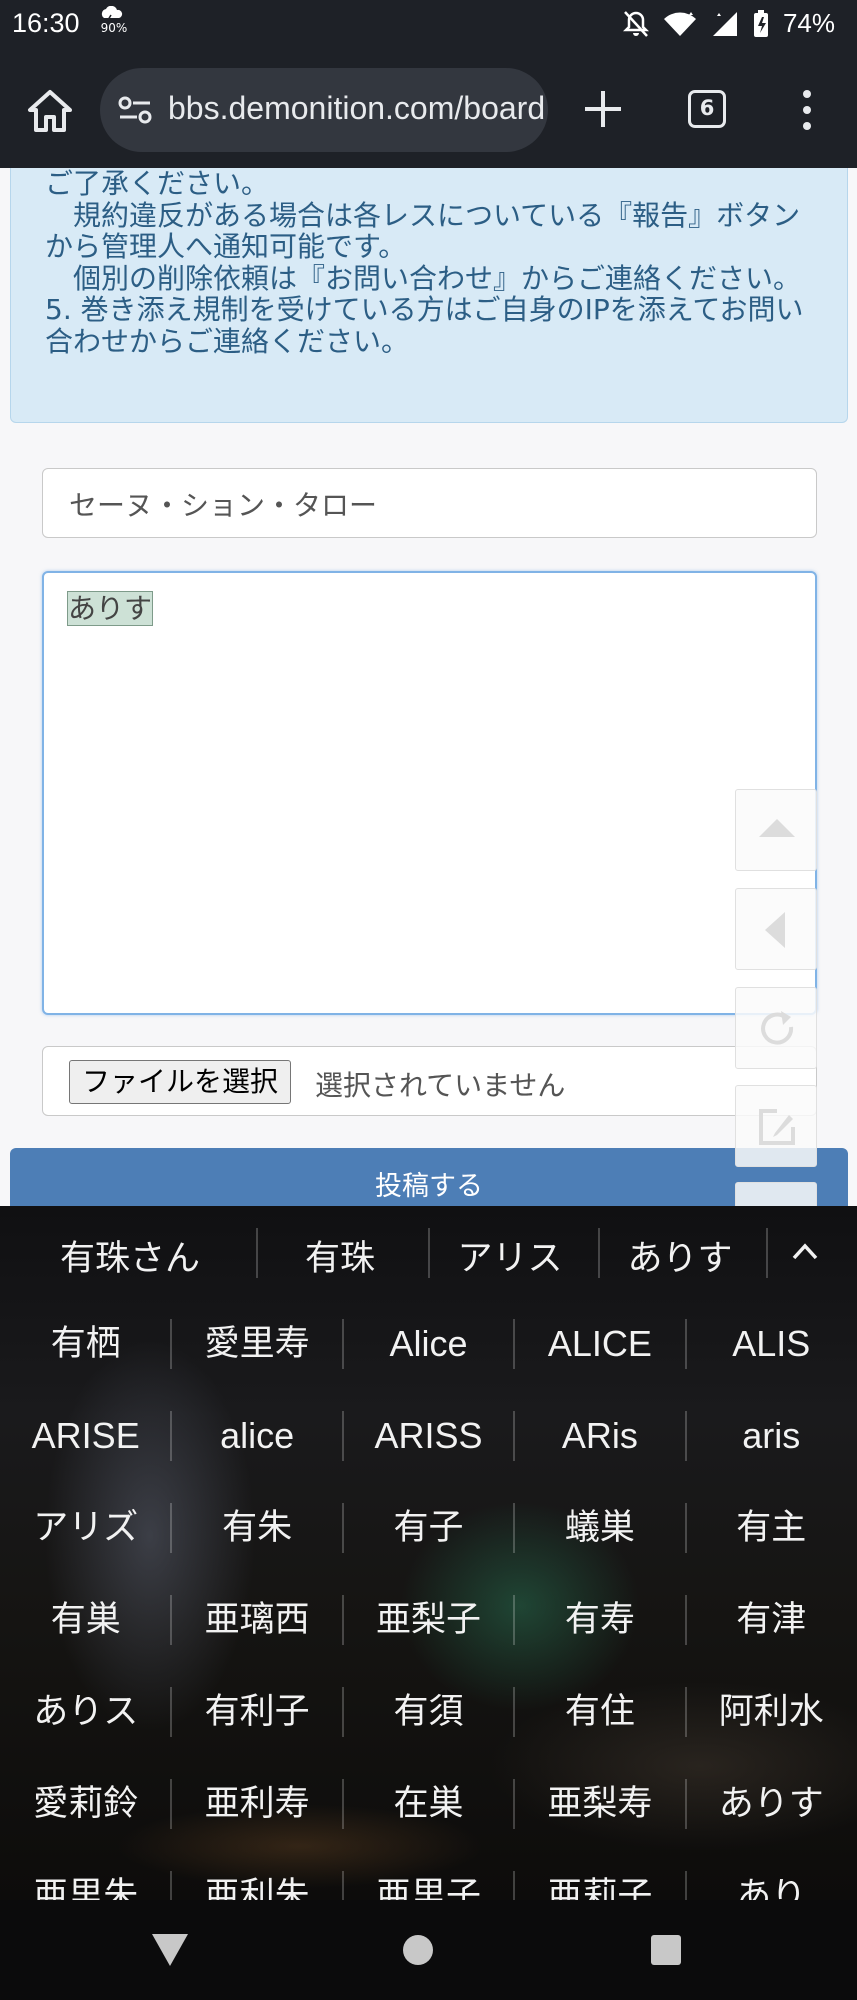  I want to click on candidate-item: 有寿, so click(599, 1620).